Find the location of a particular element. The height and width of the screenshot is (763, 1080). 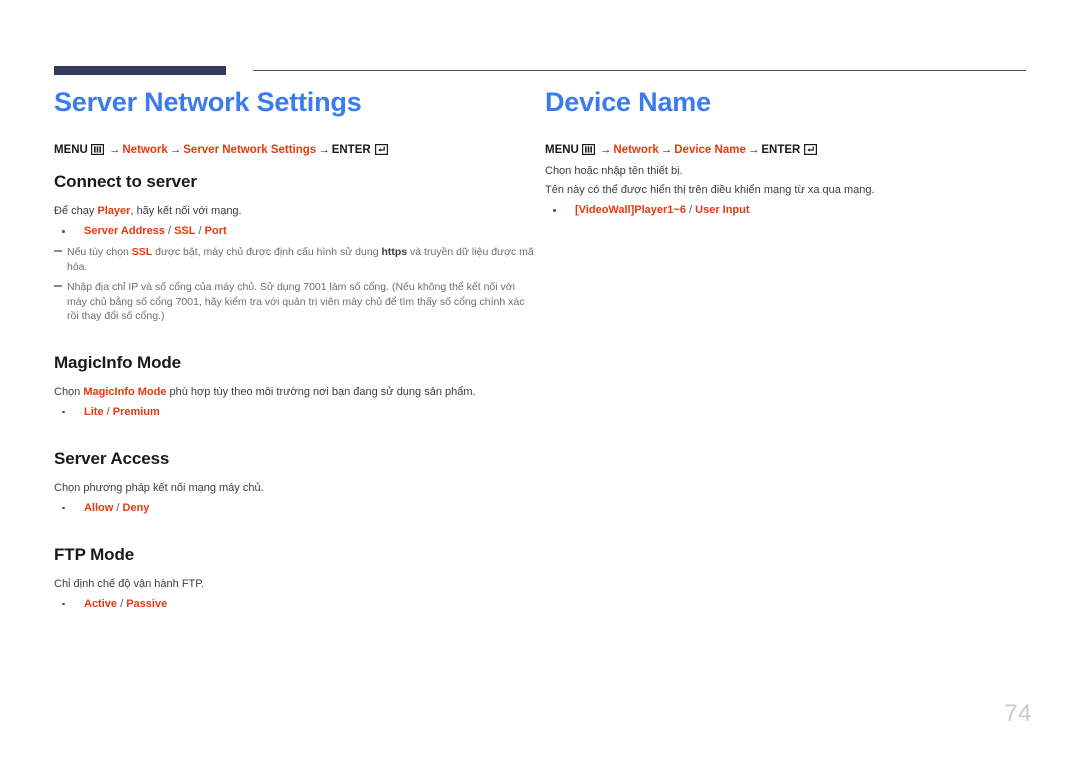

list-item: Active / Passive is located at coordinates (294, 604).